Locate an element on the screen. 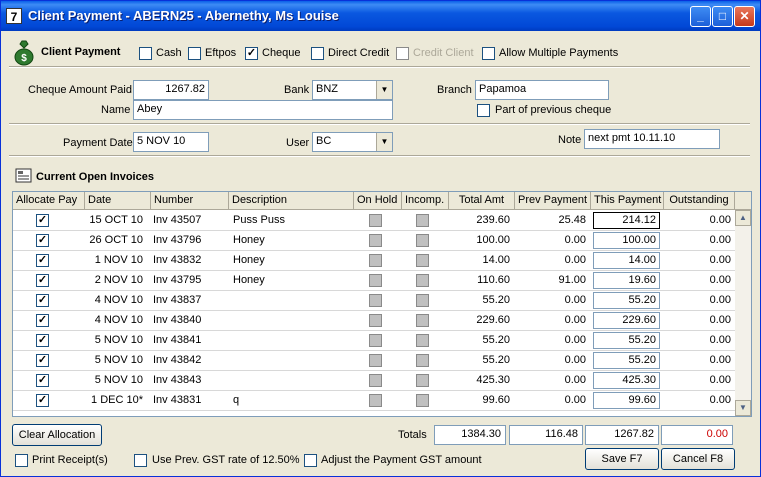 This screenshot has height=477, width=761. table-row: ✓ 4 NOV 10 Inv 43840 229.60 0.00 229.60 0.00 is located at coordinates (374, 321).